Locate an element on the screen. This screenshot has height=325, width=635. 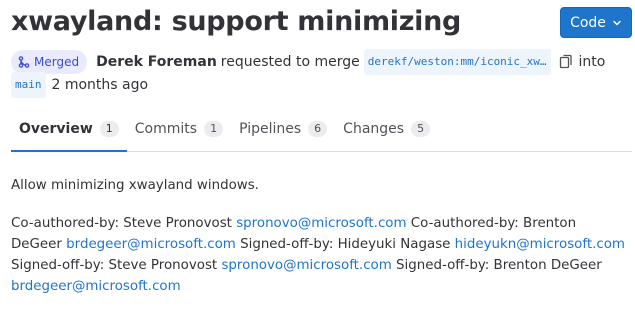
email-link: hideyukn@microsoft.com is located at coordinates (540, 244).